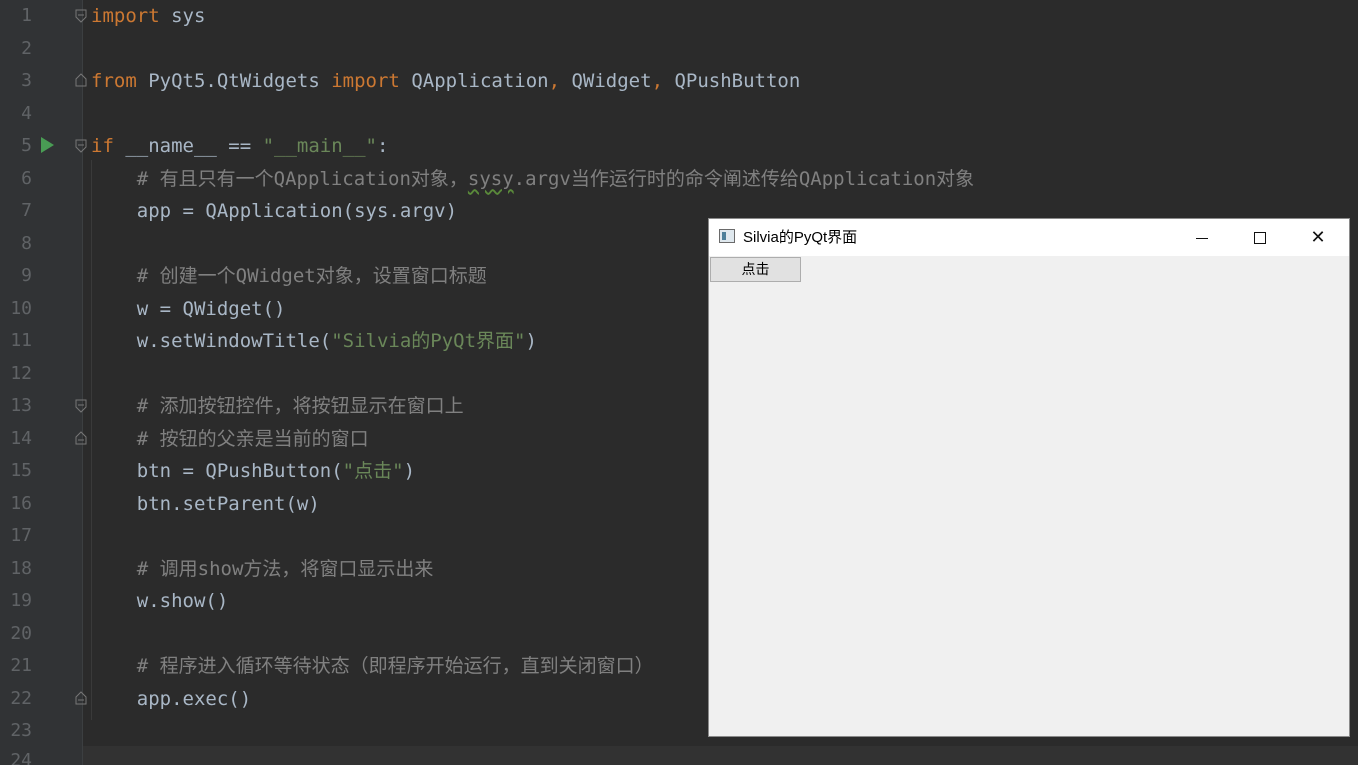 The image size is (1358, 765). I want to click on line-number: 18, so click(21, 568).